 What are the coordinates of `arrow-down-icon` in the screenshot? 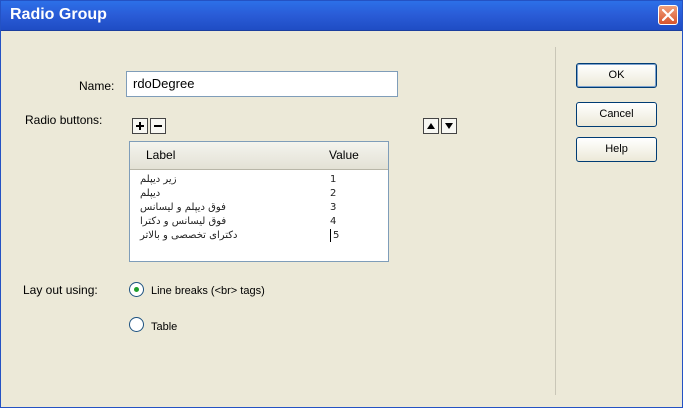 It's located at (449, 126).